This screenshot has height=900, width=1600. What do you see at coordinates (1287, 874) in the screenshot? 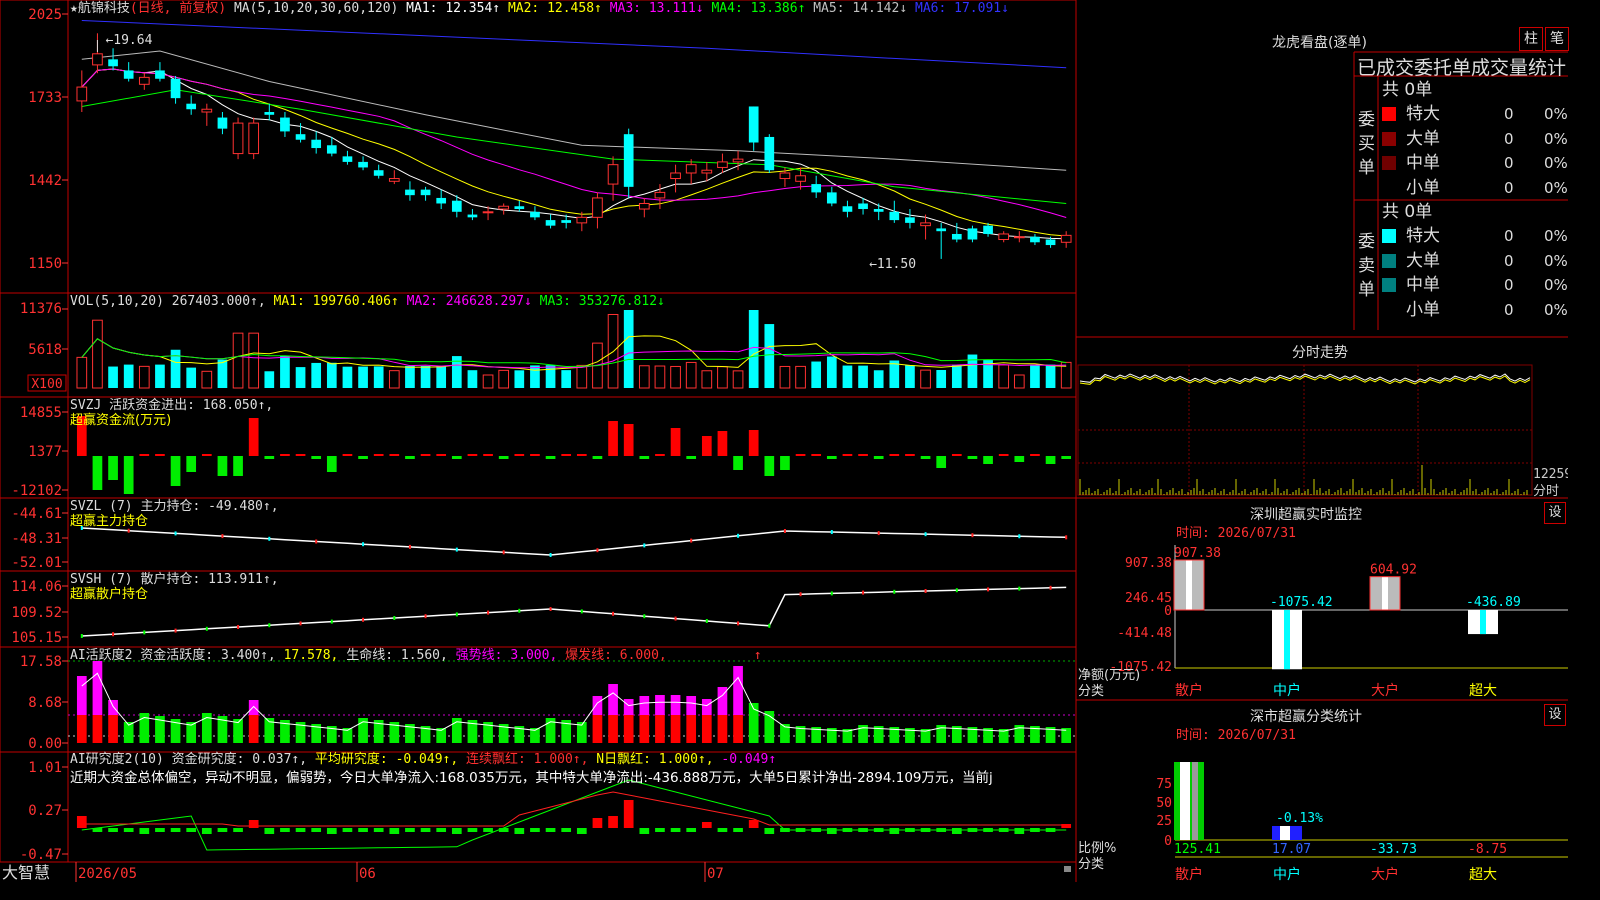
I see `sz-class-category: 中户` at bounding box center [1287, 874].